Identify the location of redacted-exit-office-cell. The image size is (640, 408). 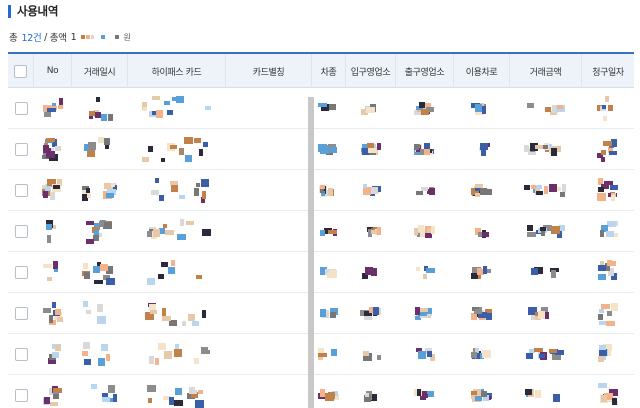
(425, 108).